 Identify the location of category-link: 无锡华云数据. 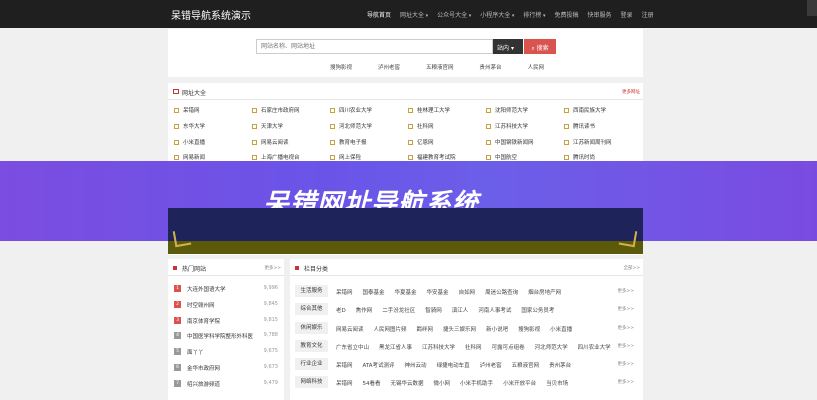
(407, 383).